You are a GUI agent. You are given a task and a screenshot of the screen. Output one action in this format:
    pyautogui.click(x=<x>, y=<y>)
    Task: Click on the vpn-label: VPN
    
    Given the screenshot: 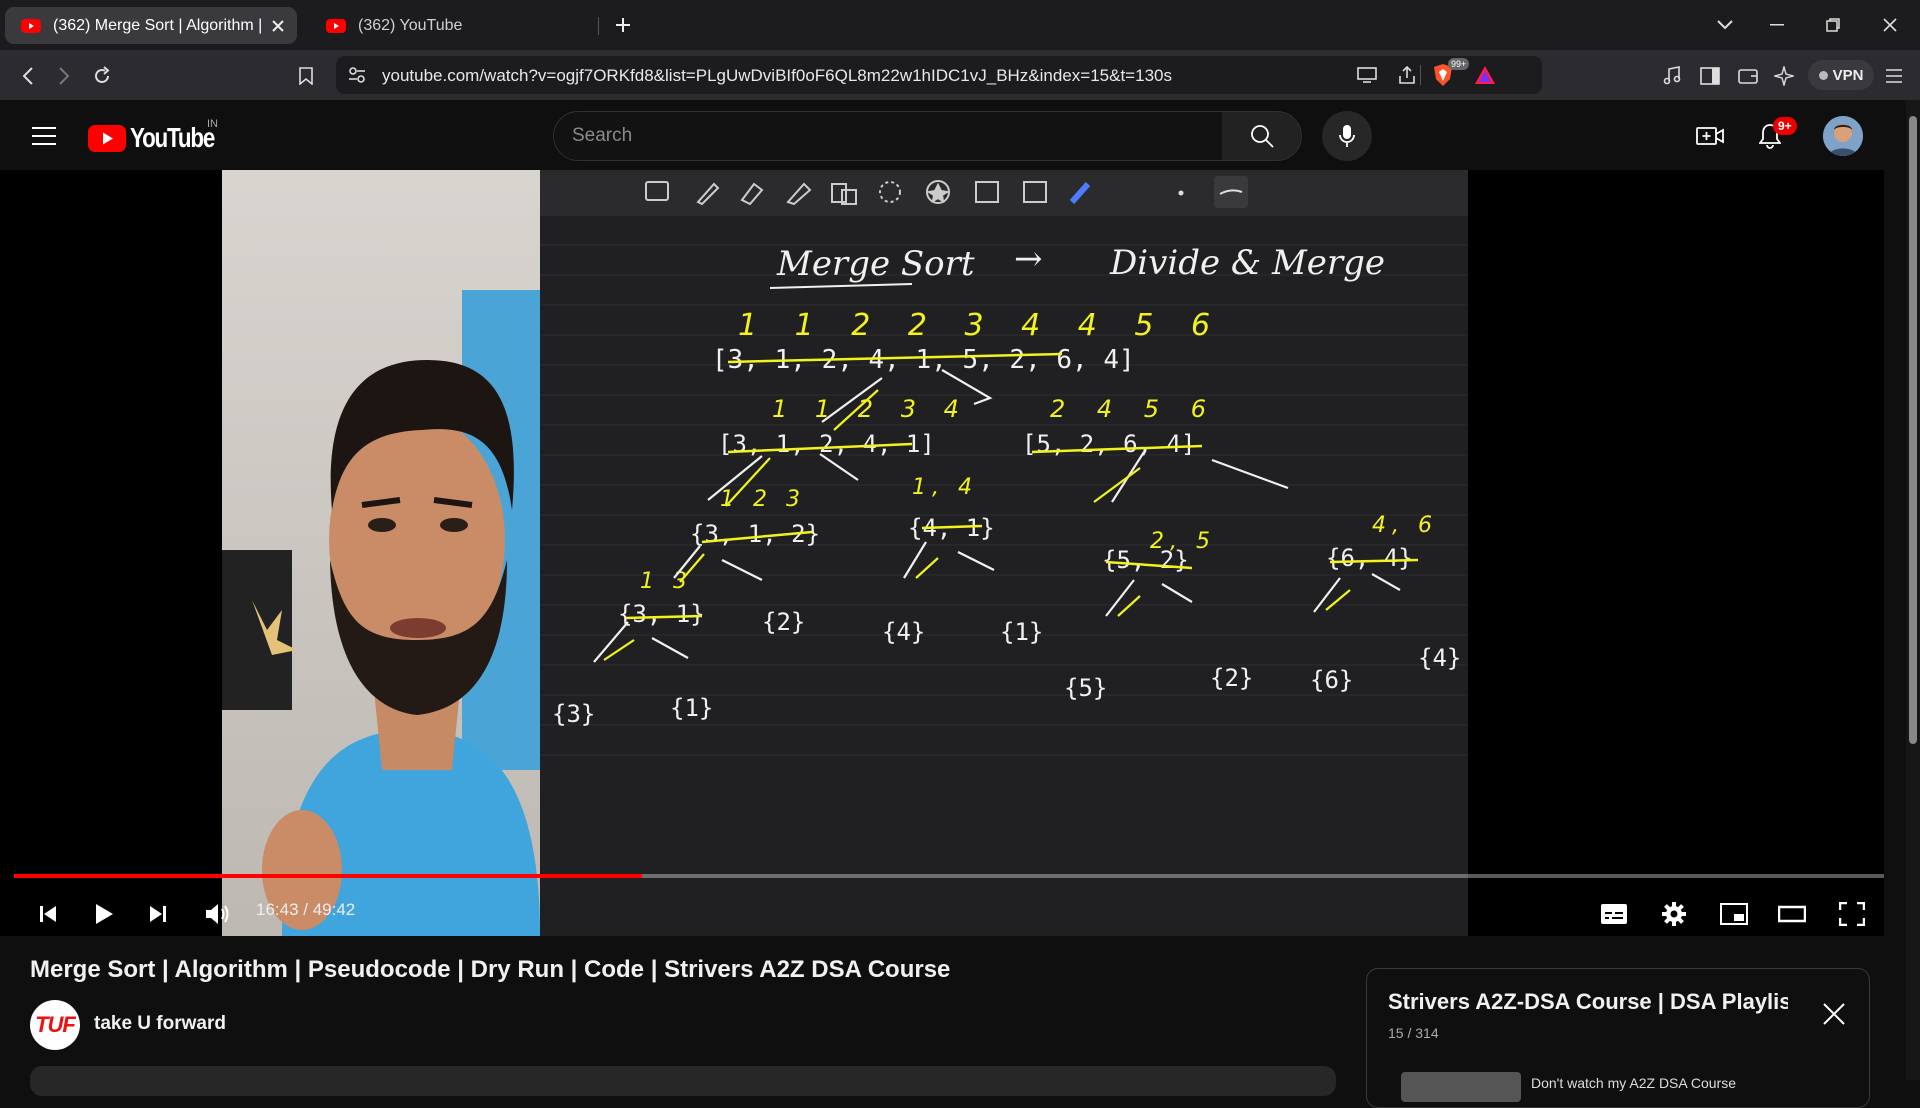 What is the action you would take?
    pyautogui.click(x=1848, y=75)
    